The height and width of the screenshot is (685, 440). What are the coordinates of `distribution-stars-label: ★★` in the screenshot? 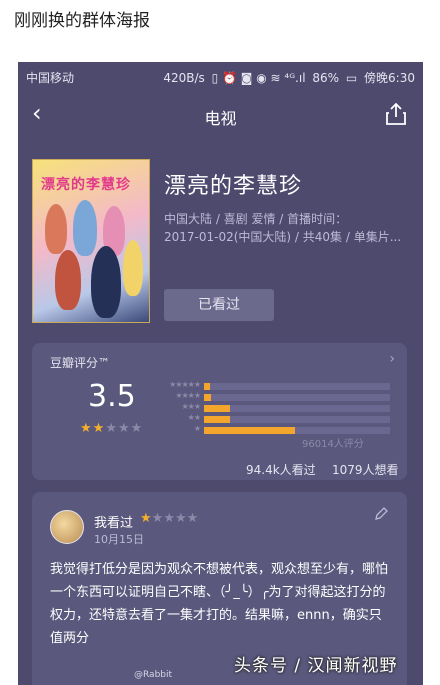 It's located at (194, 417).